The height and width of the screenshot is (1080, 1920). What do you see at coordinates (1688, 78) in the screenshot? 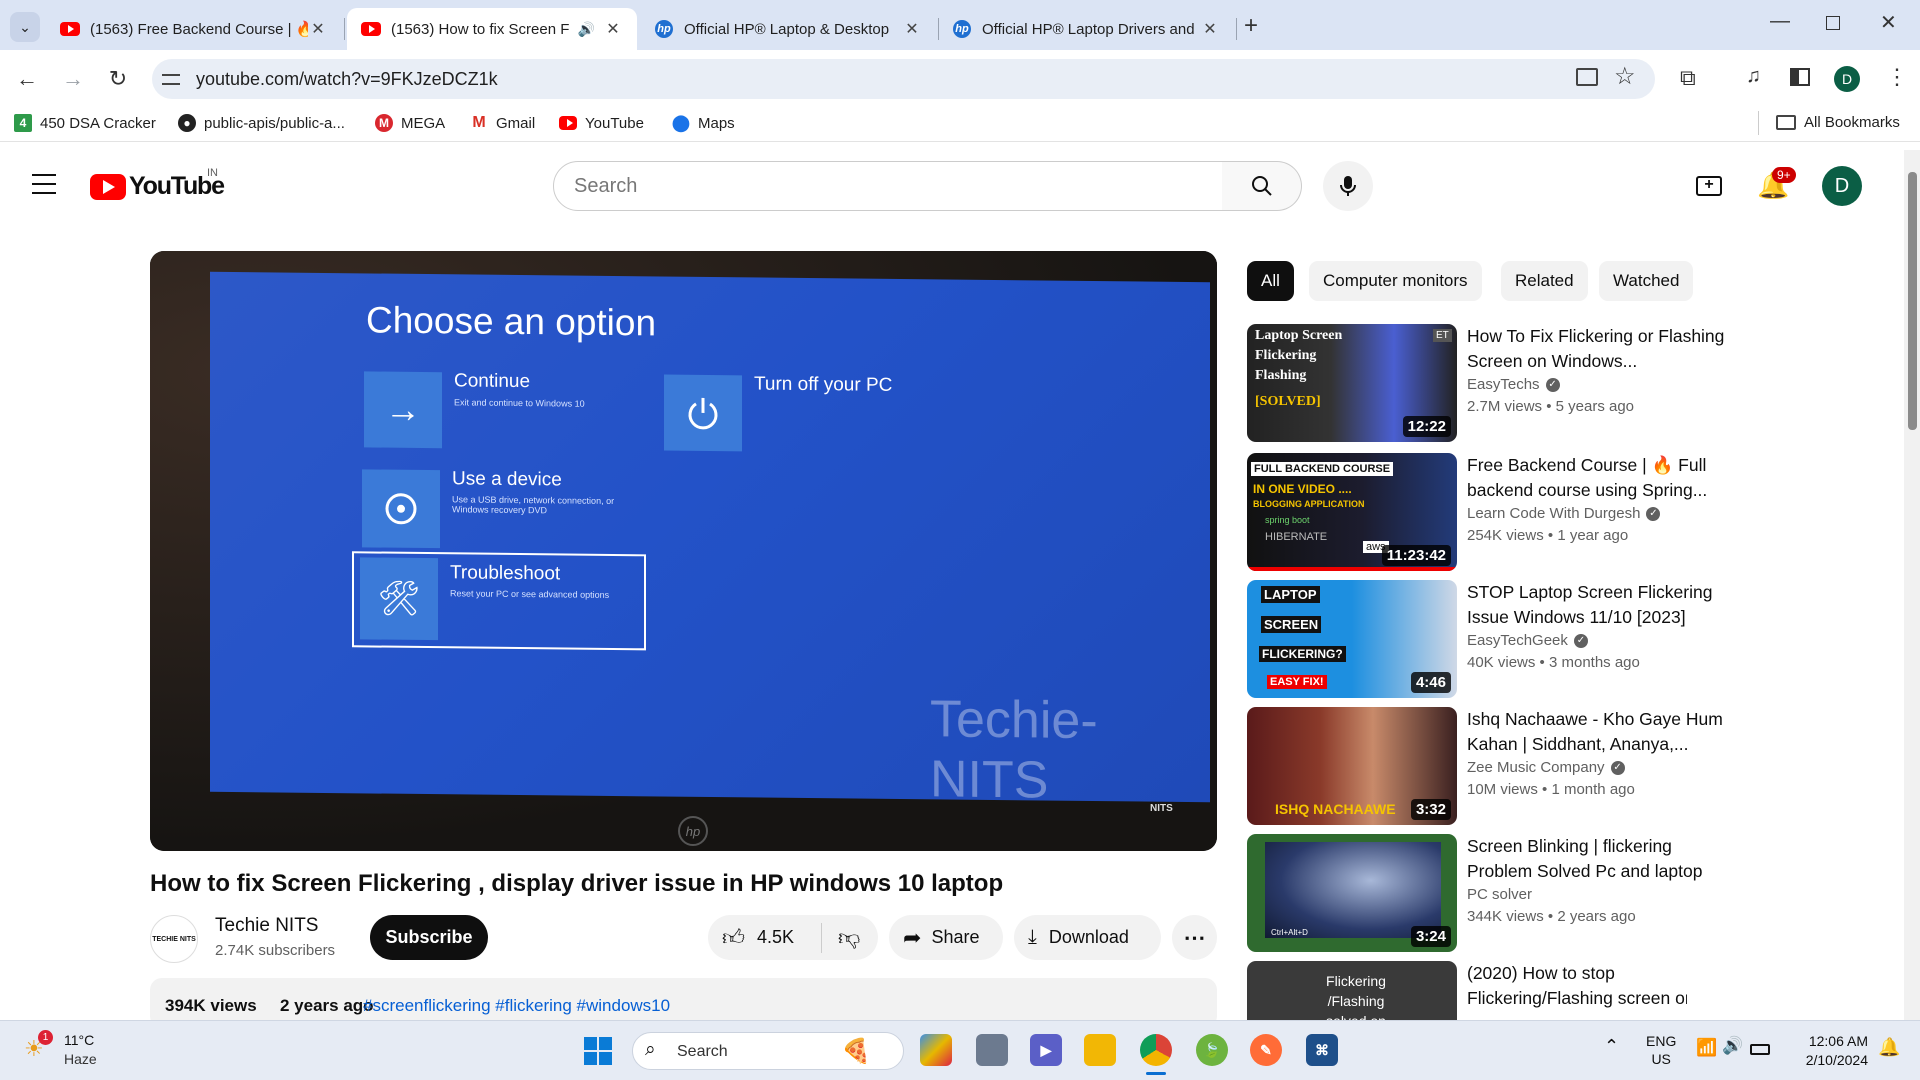
I see `extensions-icon: ⧉` at bounding box center [1688, 78].